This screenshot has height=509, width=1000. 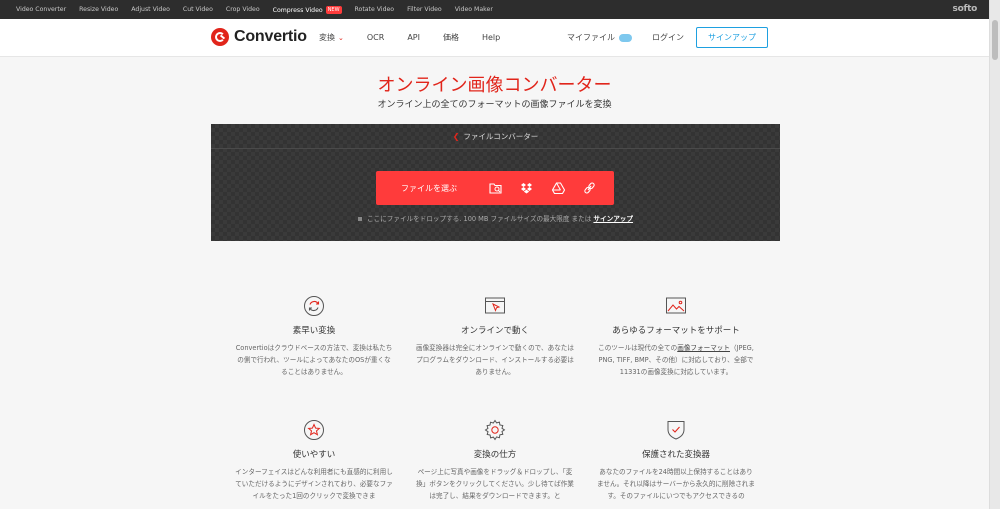 I want to click on feature-title: 保護された変換器, so click(x=675, y=455).